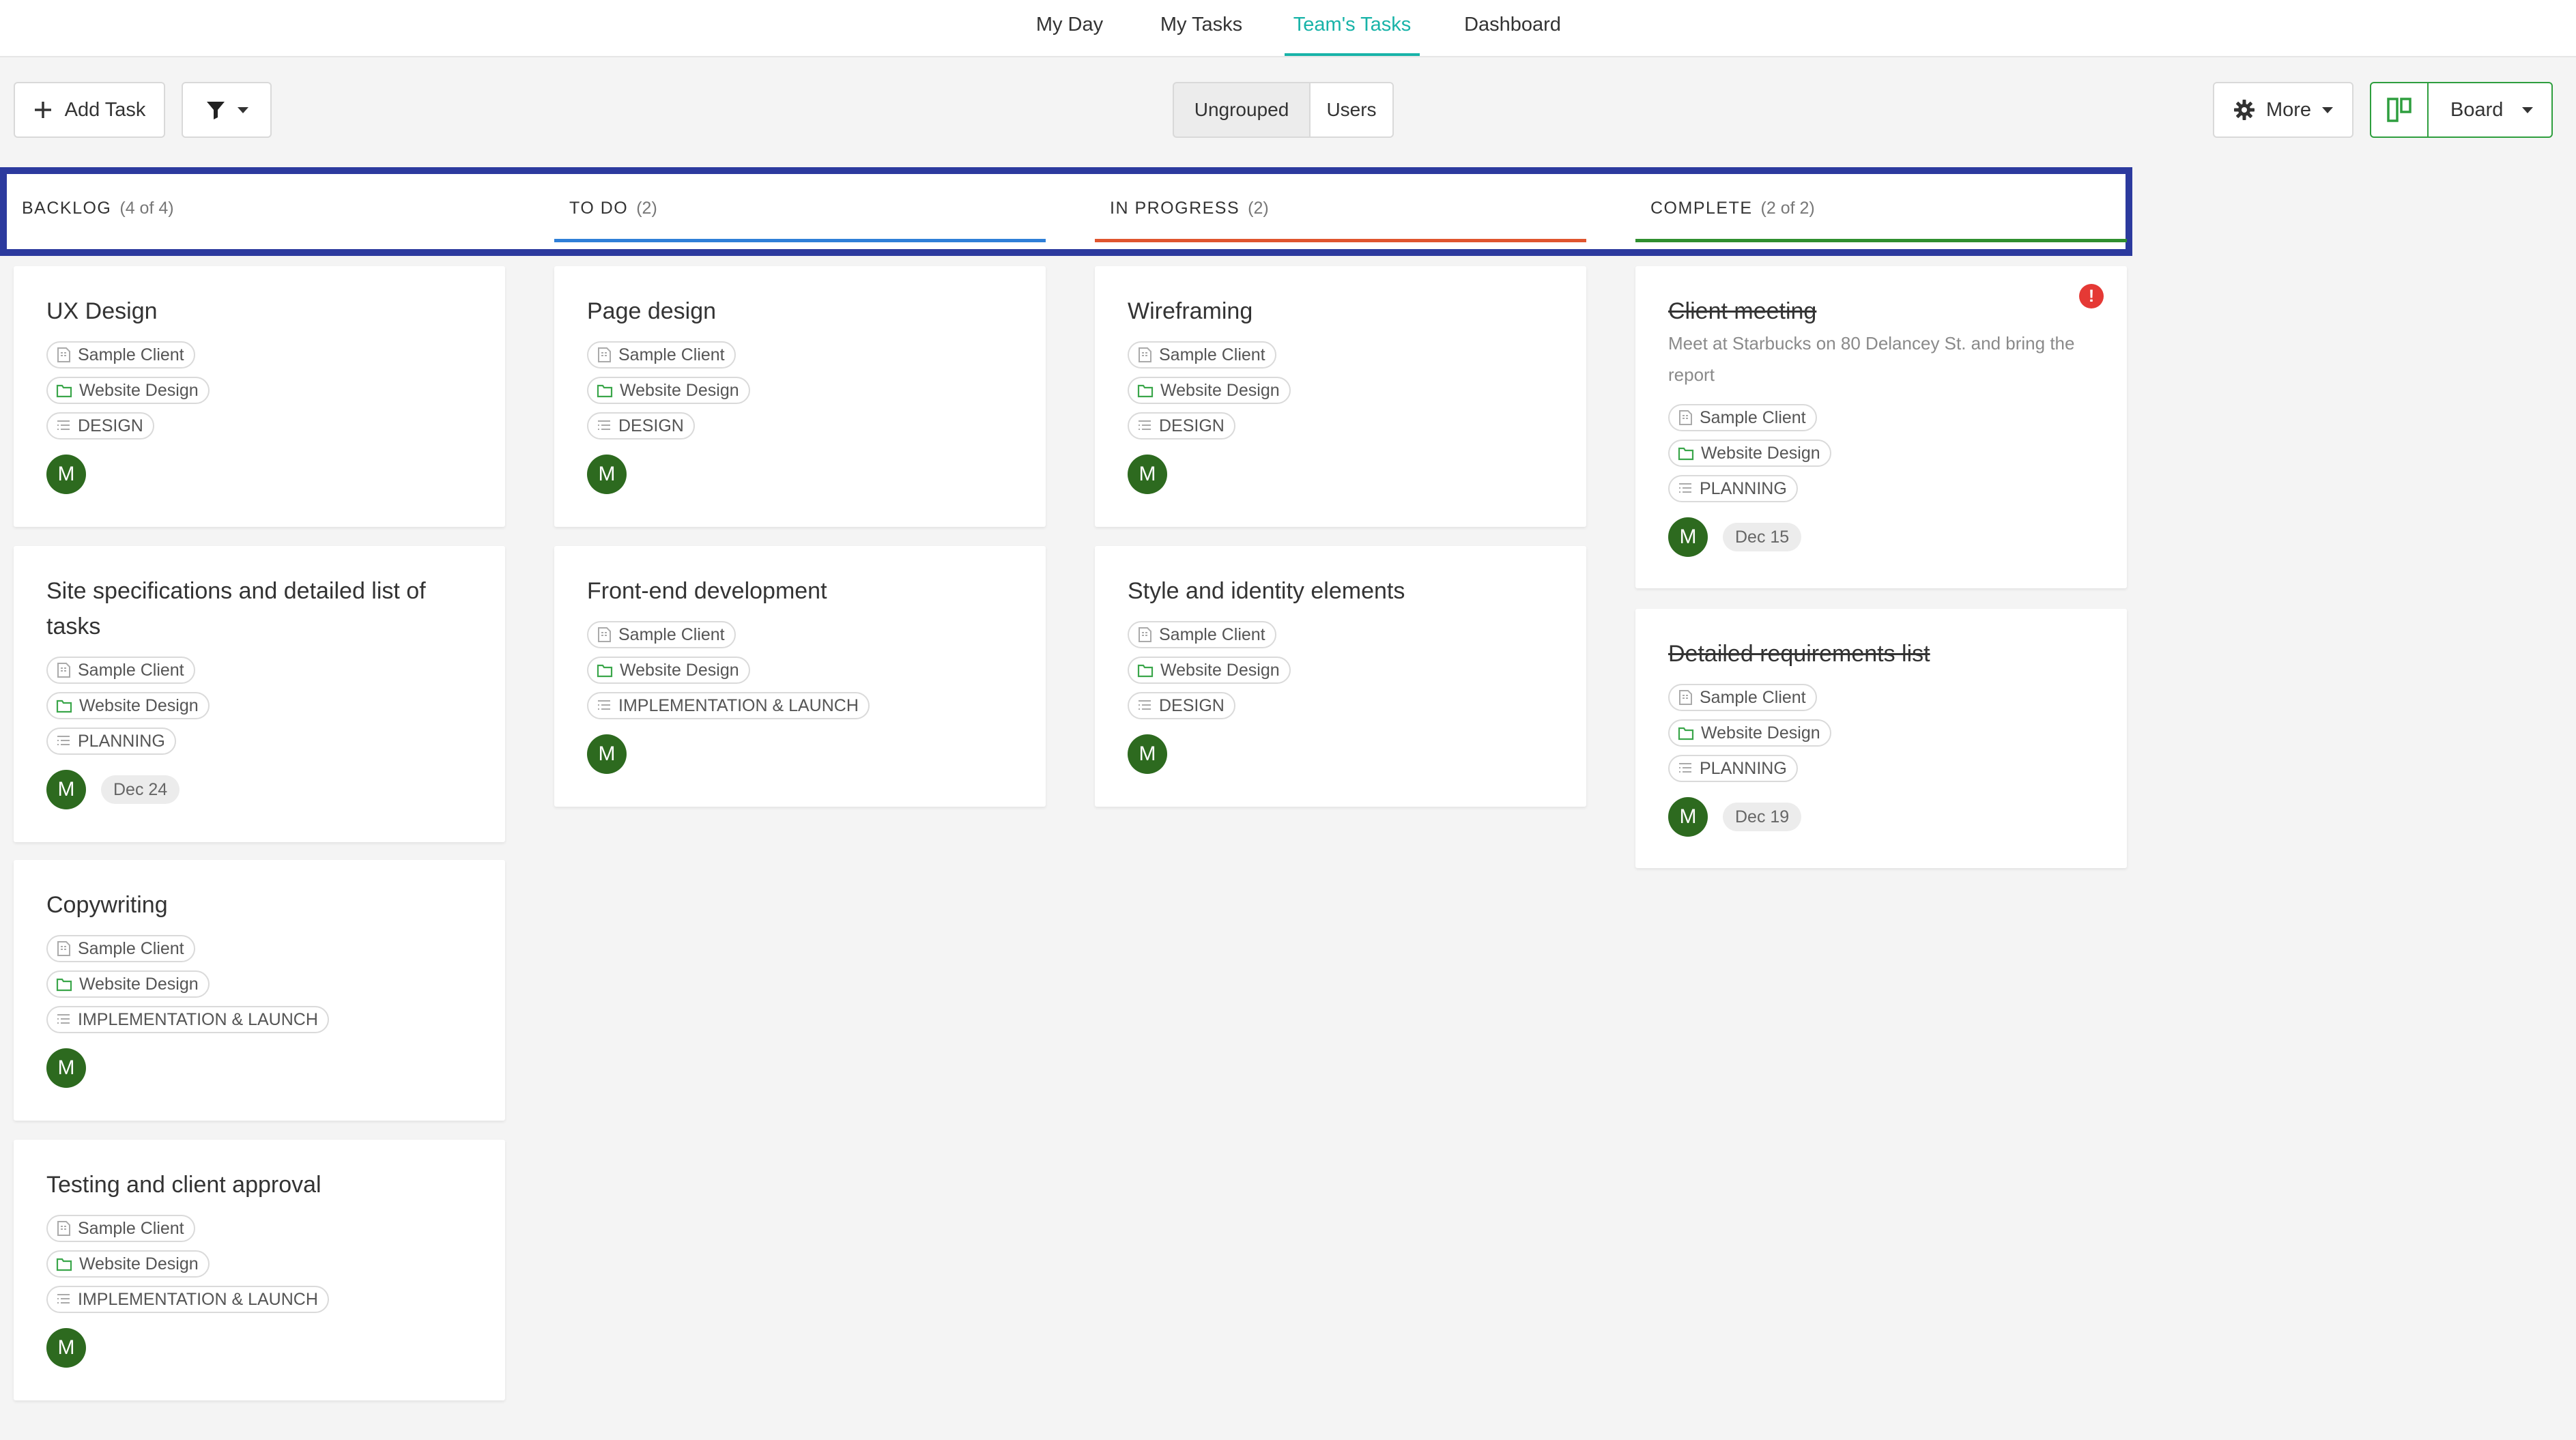 The image size is (2576, 1440). I want to click on tab-dashboard: Dashboard, so click(1512, 28).